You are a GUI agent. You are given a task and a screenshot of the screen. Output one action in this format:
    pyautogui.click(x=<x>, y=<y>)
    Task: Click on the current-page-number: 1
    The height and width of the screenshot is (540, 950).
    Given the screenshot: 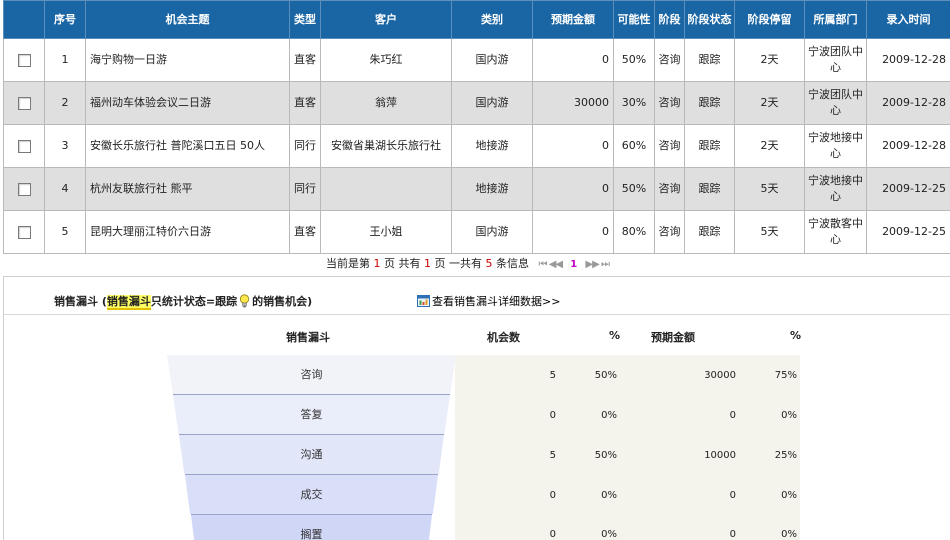 What is the action you would take?
    pyautogui.click(x=377, y=263)
    